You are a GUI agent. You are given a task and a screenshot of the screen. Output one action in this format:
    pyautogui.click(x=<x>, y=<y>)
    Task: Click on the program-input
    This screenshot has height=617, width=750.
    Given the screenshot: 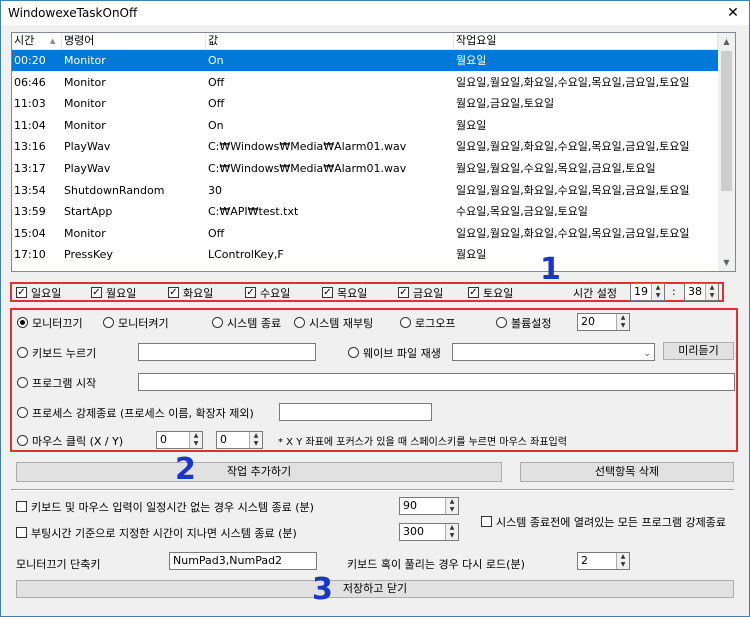 What is the action you would take?
    pyautogui.click(x=436, y=382)
    